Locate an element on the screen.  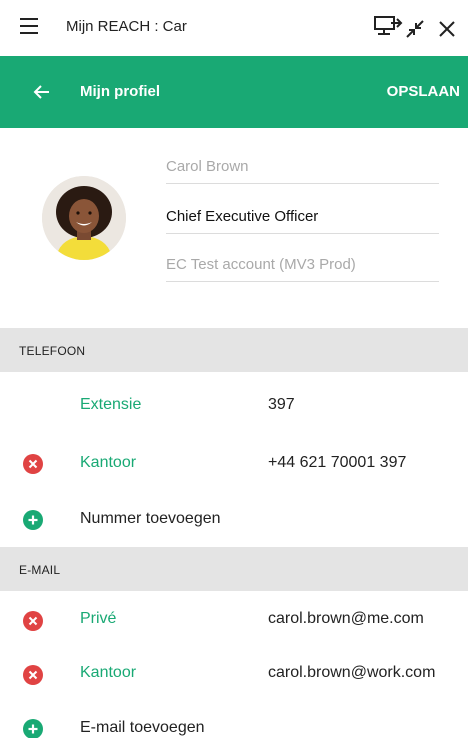
avatar is located at coordinates (84, 218).